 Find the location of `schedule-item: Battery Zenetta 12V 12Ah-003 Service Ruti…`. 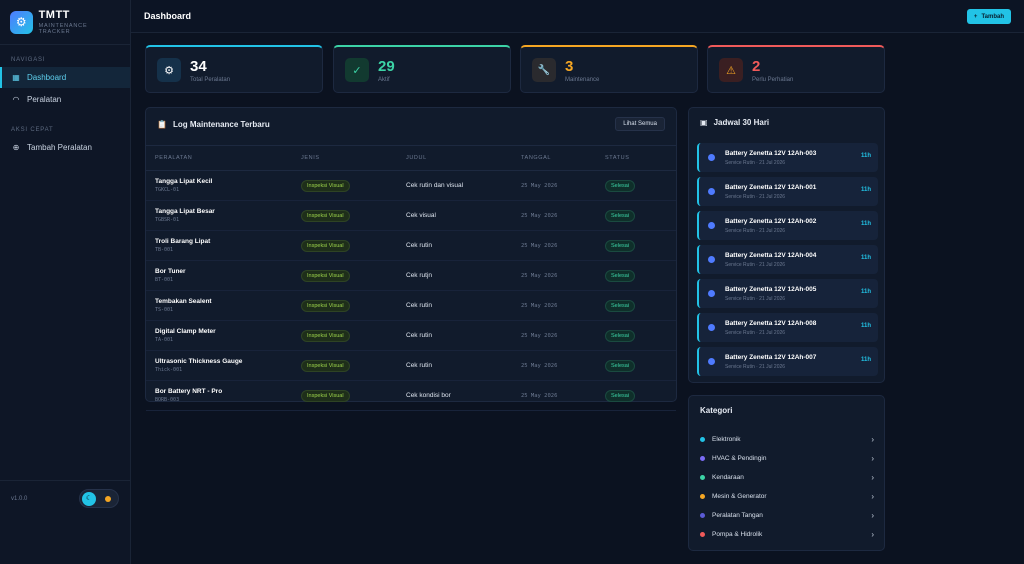

schedule-item: Battery Zenetta 12V 12Ah-003 Service Ruti… is located at coordinates (787, 157).